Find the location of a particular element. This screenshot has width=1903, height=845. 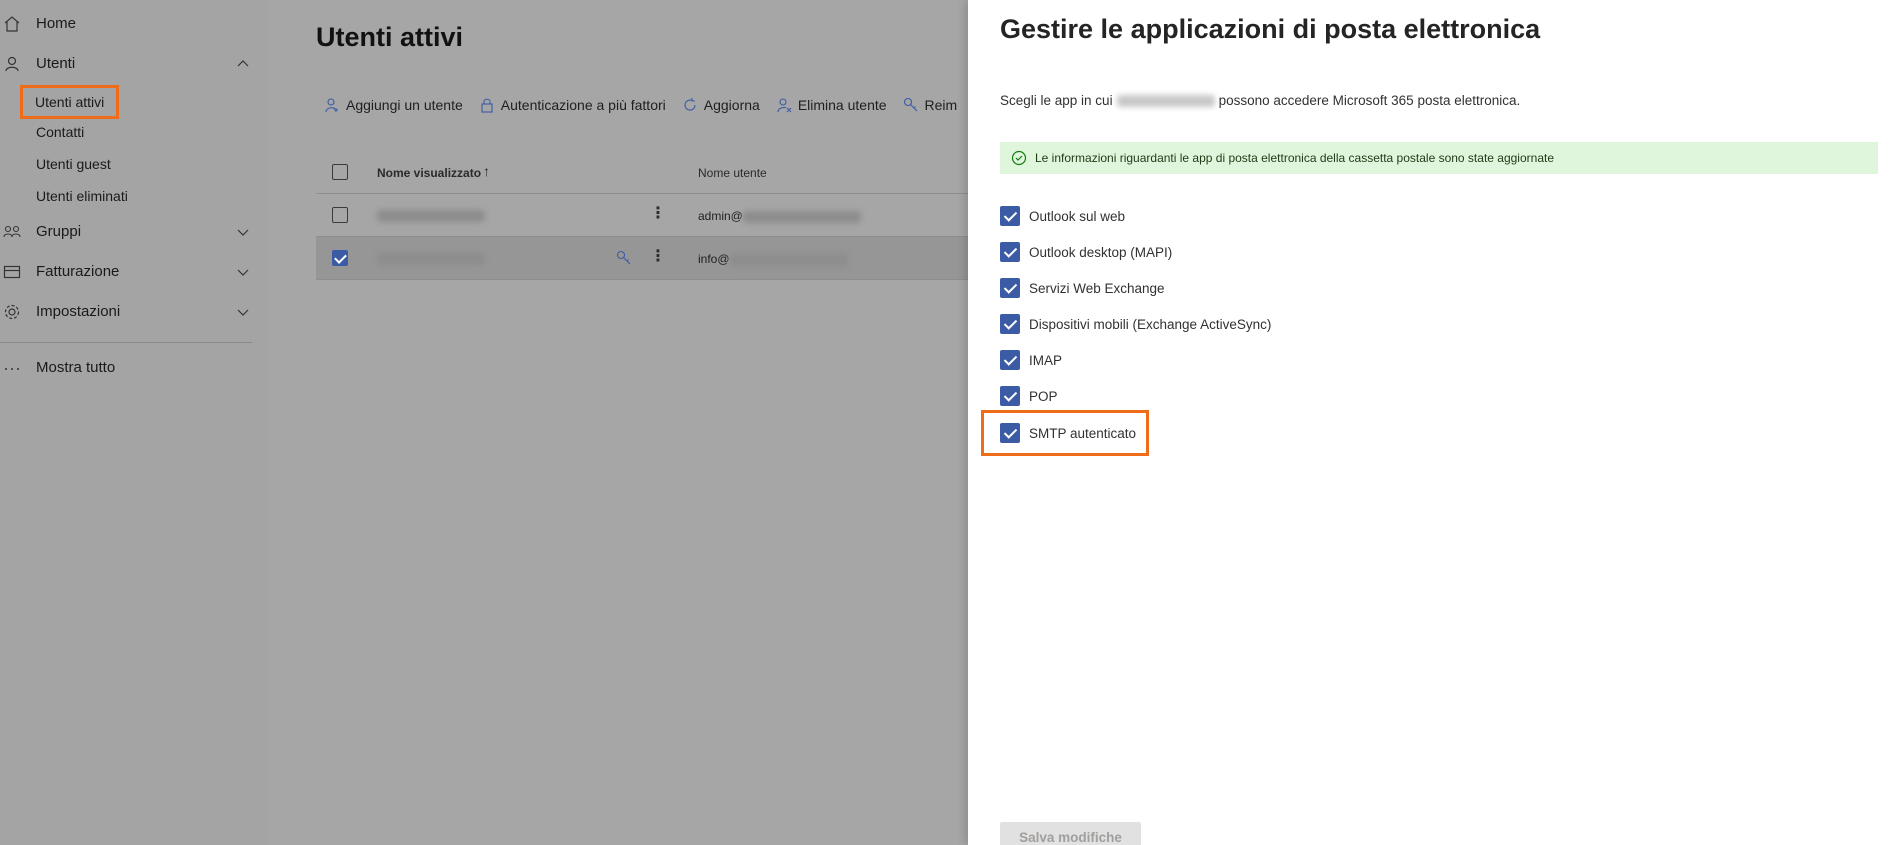

column-username: Nome utente is located at coordinates (732, 173).